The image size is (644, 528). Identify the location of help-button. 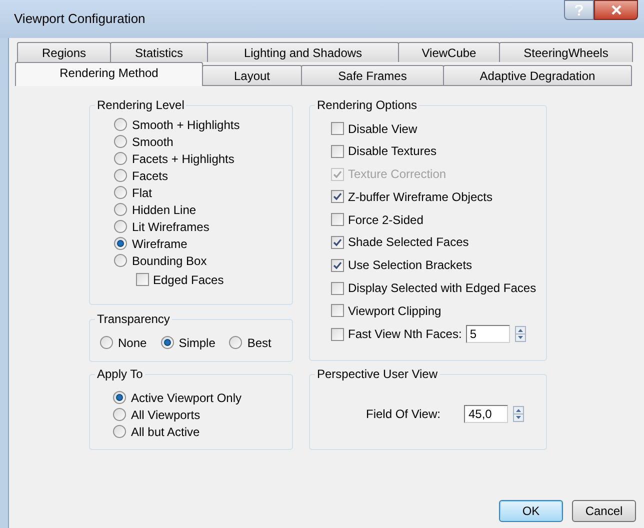
(579, 10).